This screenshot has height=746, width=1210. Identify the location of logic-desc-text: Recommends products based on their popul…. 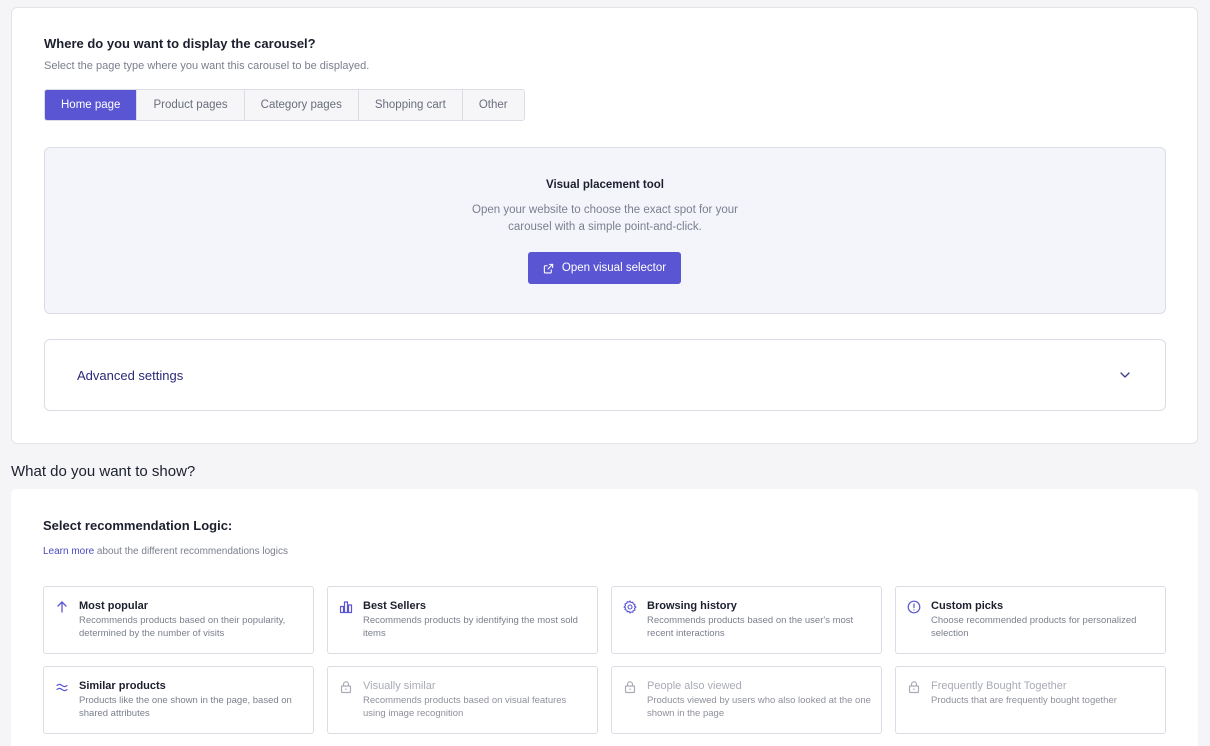
(182, 627).